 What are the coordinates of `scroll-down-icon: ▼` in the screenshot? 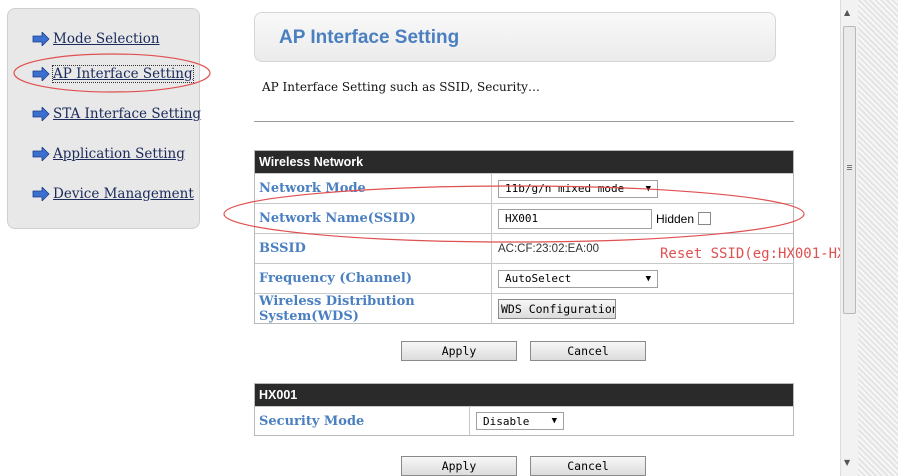 It's located at (847, 462).